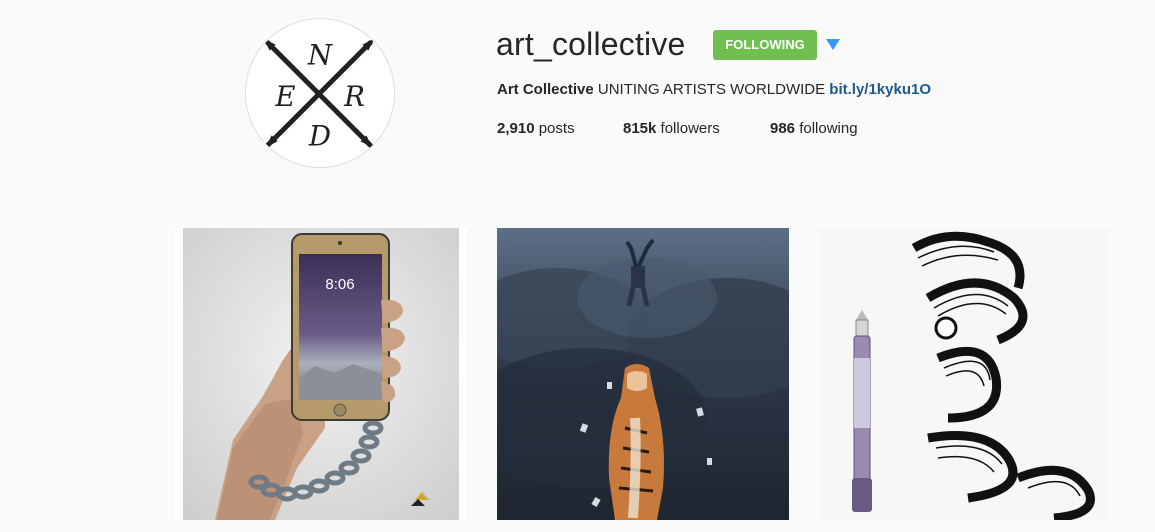 The height and width of the screenshot is (532, 1155). I want to click on dropdown-arrow-icon, so click(833, 44).